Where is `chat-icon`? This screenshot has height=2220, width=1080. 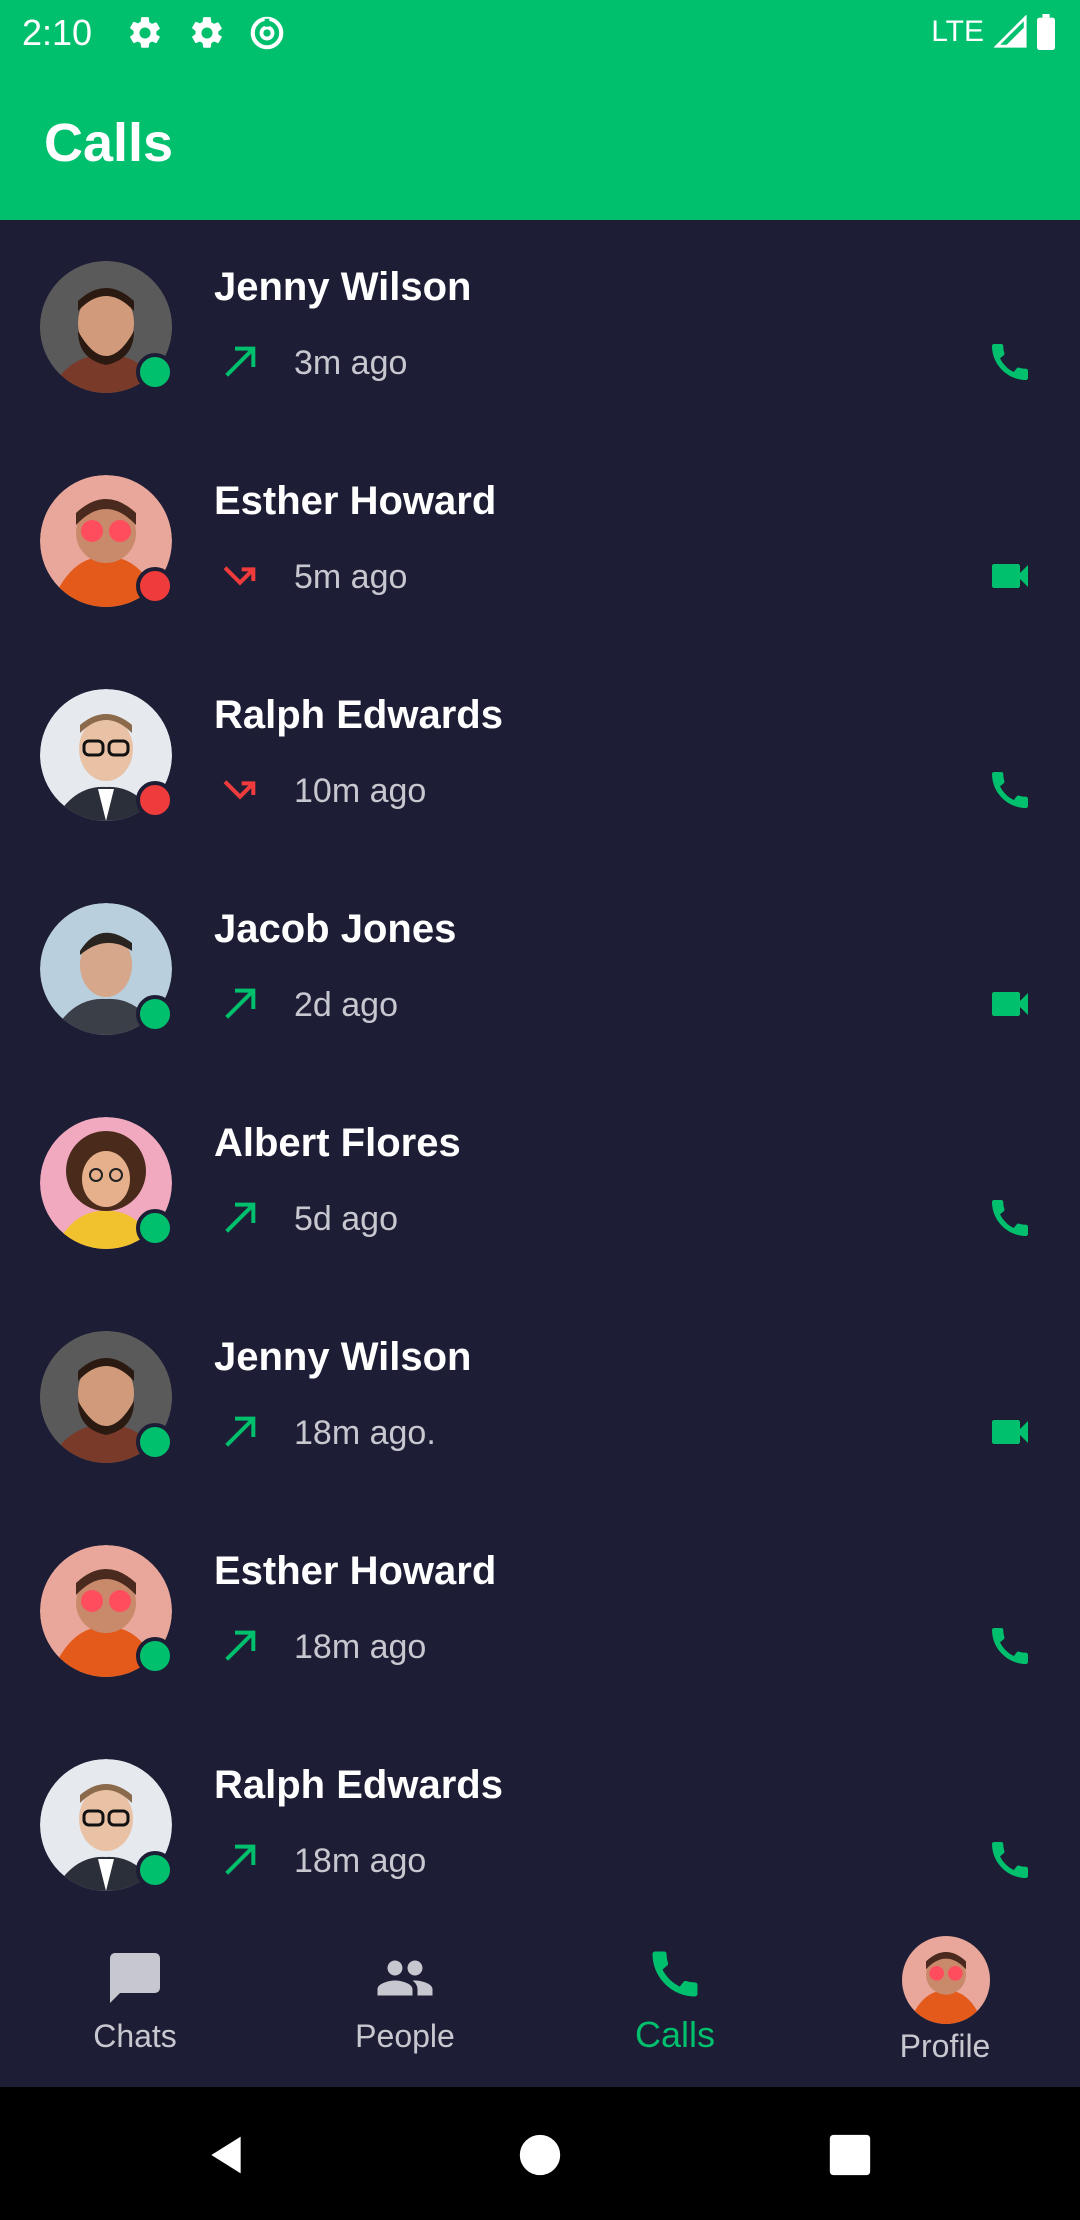 chat-icon is located at coordinates (135, 1978).